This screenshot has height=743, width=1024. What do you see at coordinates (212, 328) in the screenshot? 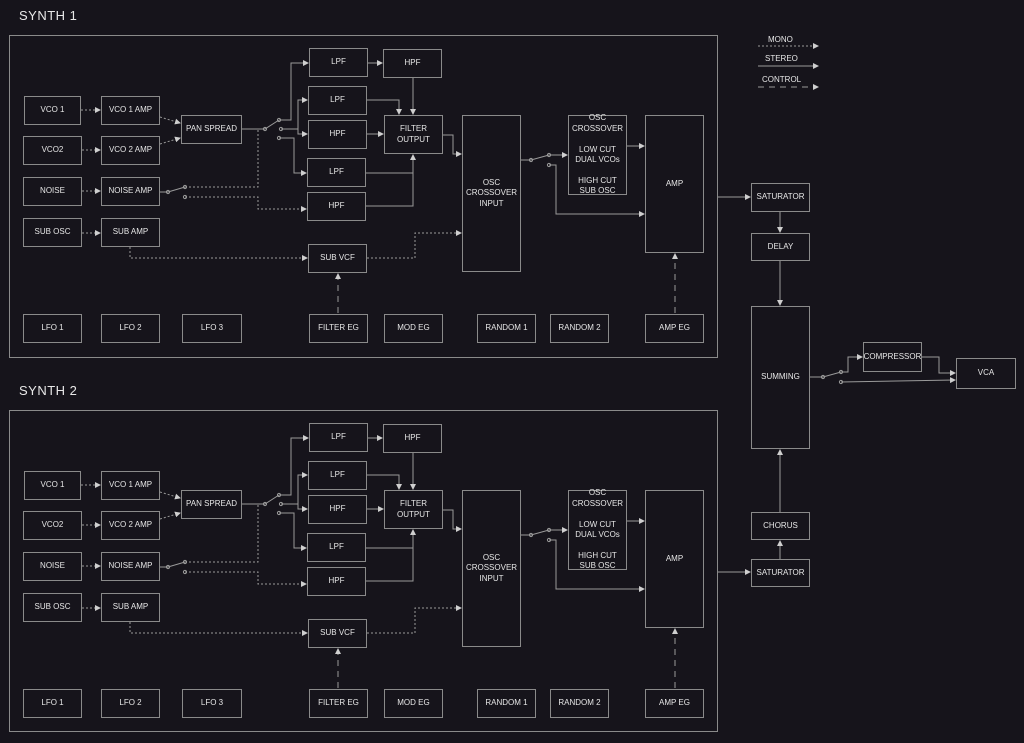
I see `synth1-lfo3: LFO 3` at bounding box center [212, 328].